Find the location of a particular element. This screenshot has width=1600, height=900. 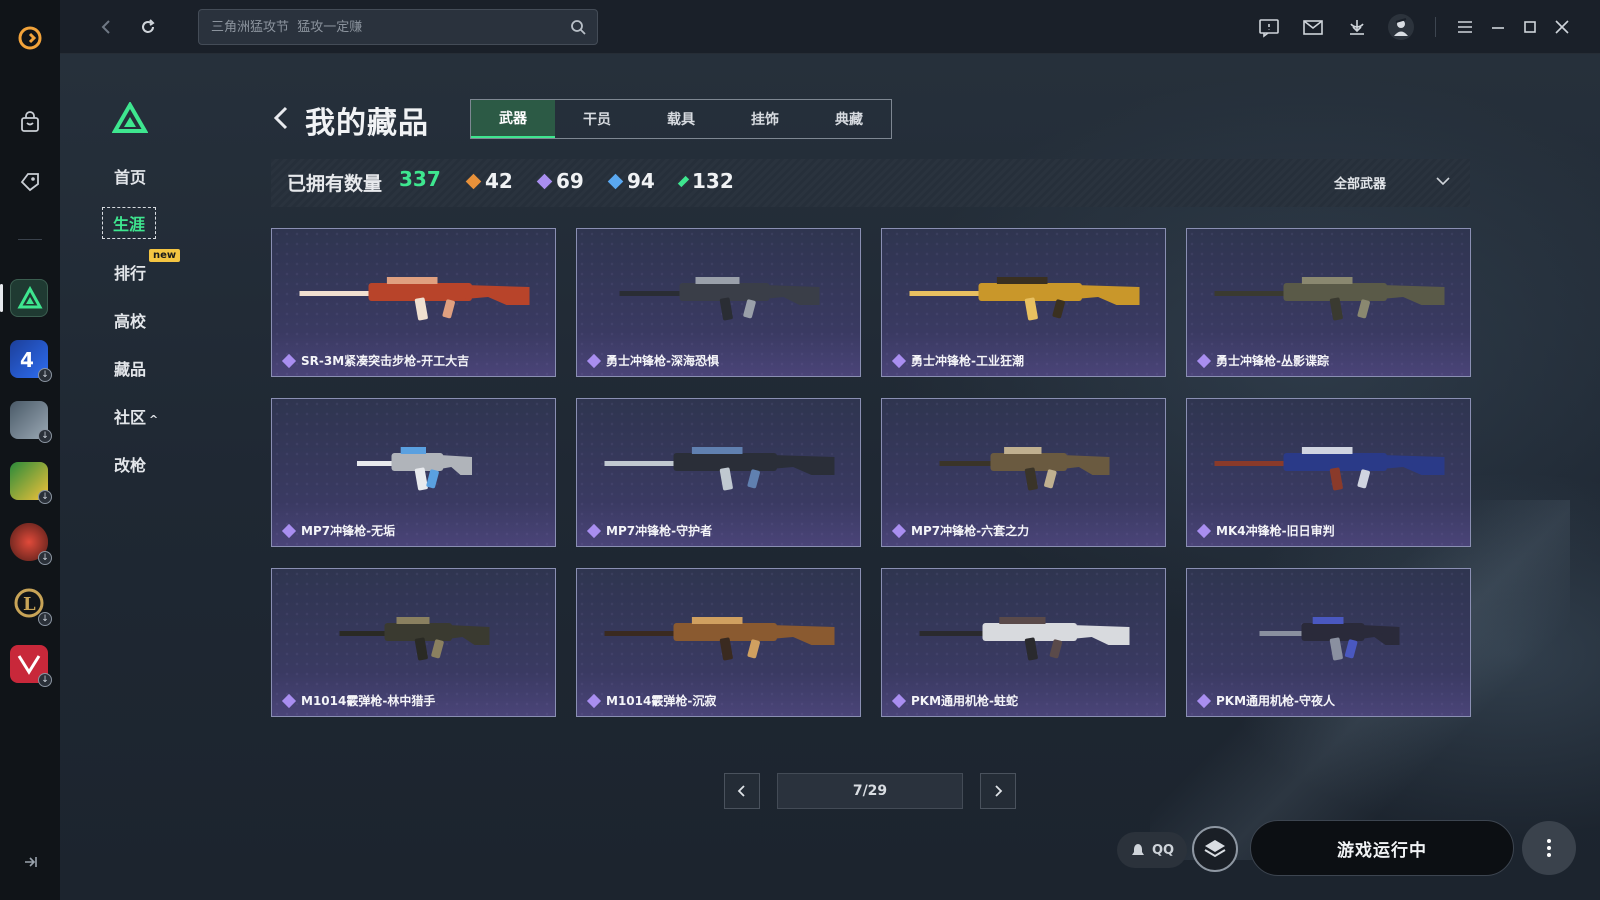

chat-button is located at coordinates (1269, 27).